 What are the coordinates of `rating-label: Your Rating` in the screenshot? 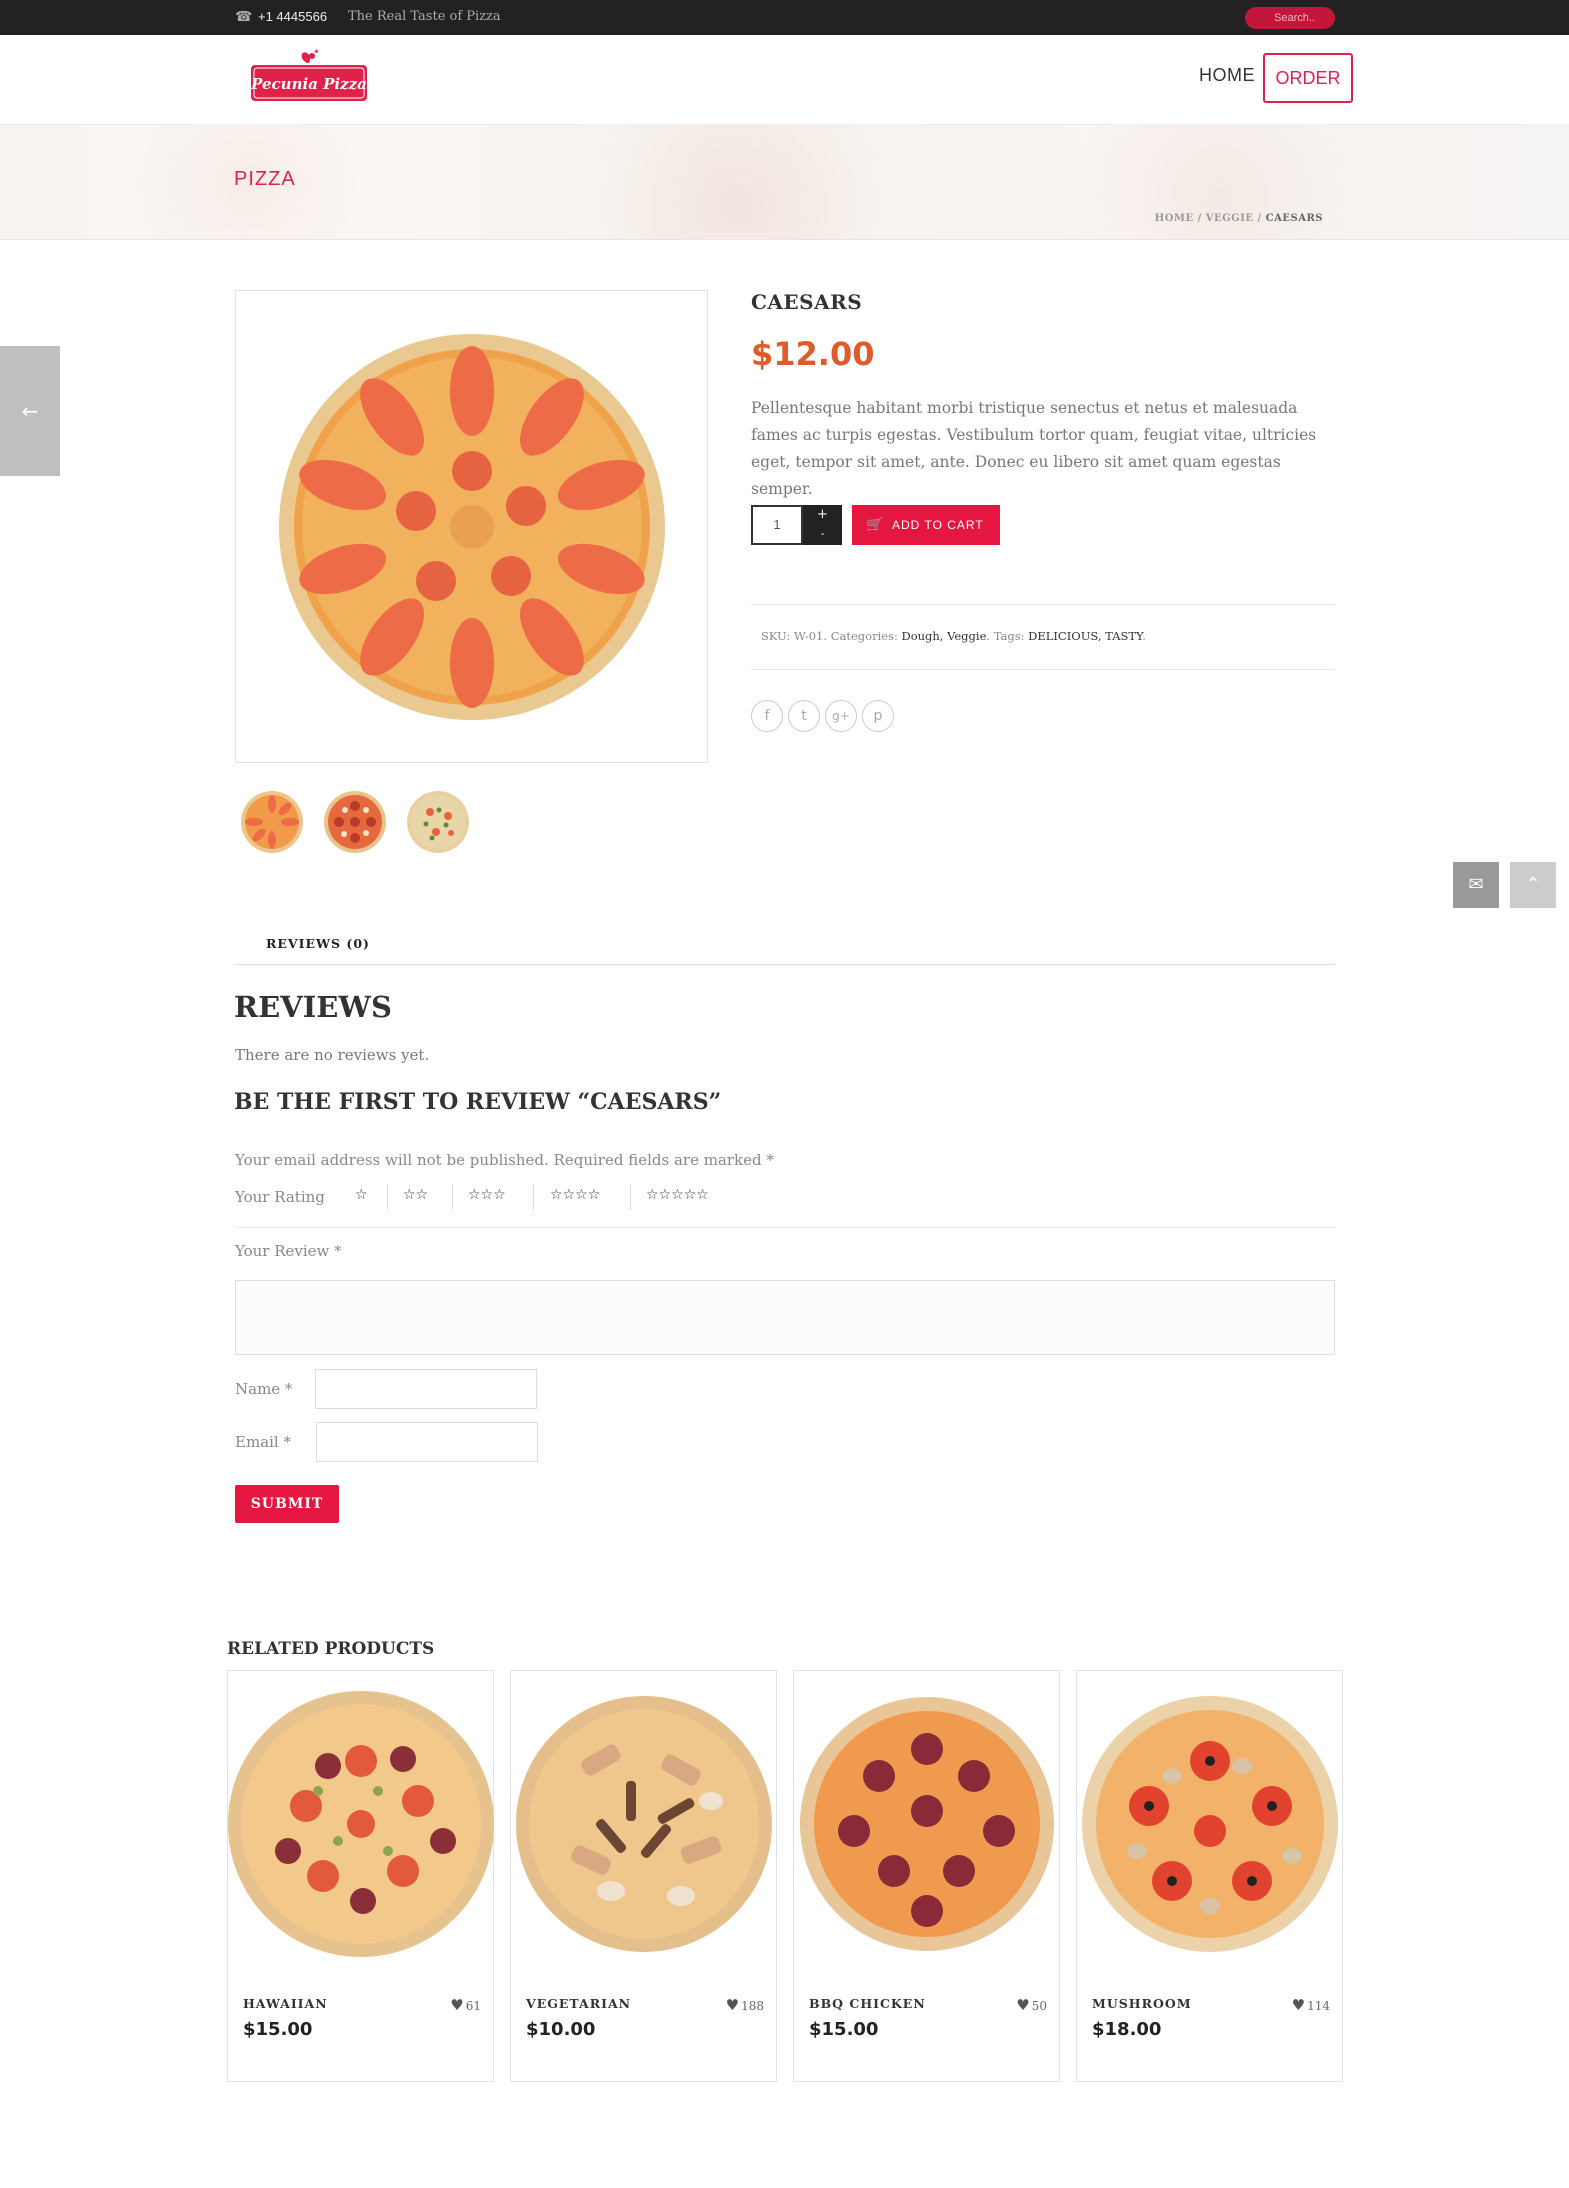 It's located at (280, 1197).